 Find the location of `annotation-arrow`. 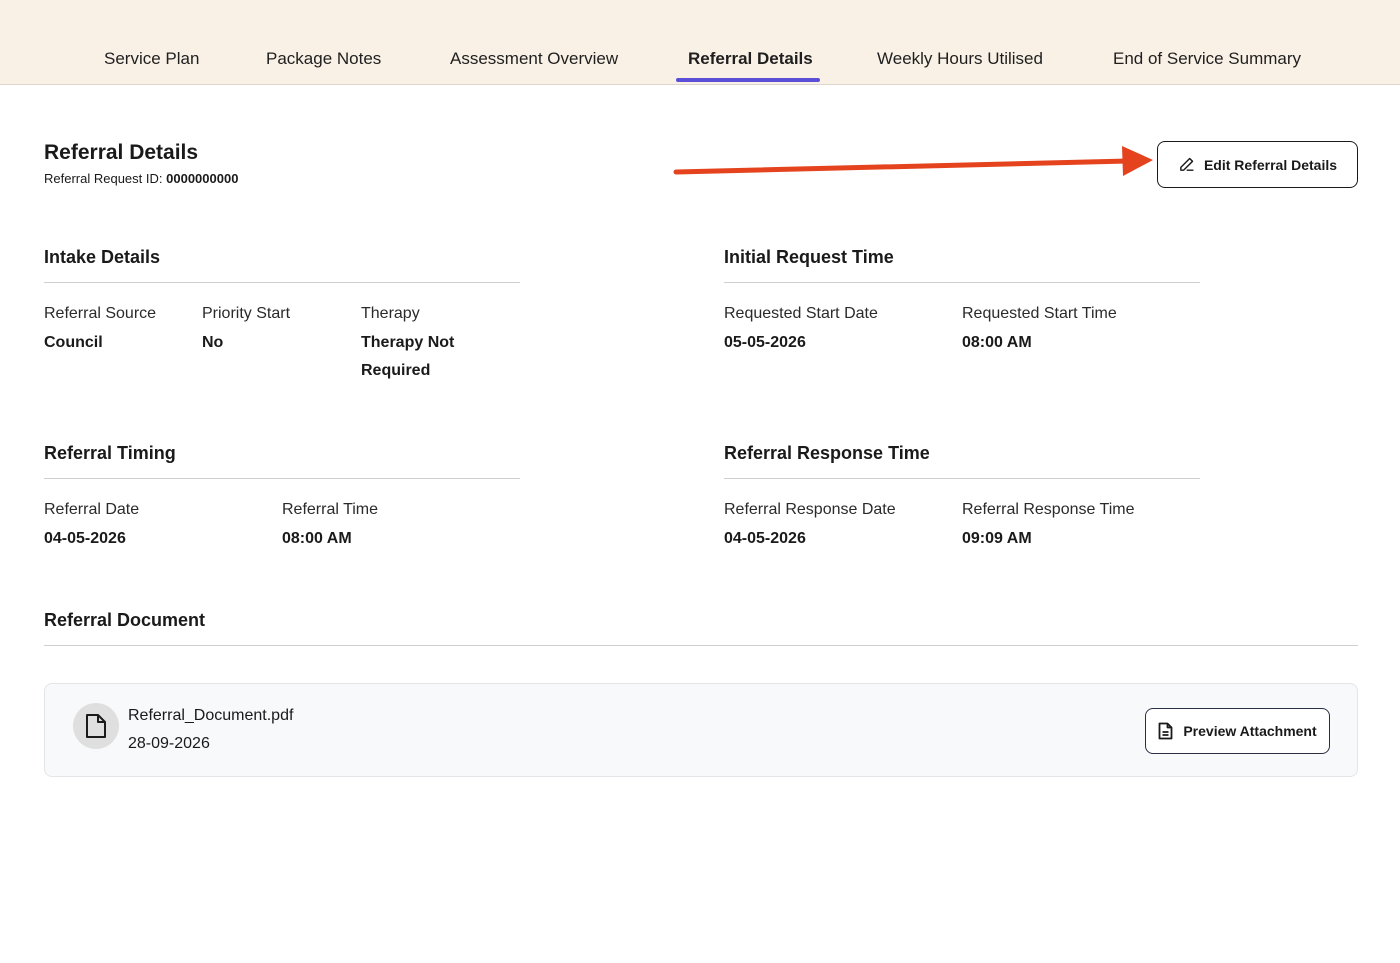

annotation-arrow is located at coordinates (913, 161).